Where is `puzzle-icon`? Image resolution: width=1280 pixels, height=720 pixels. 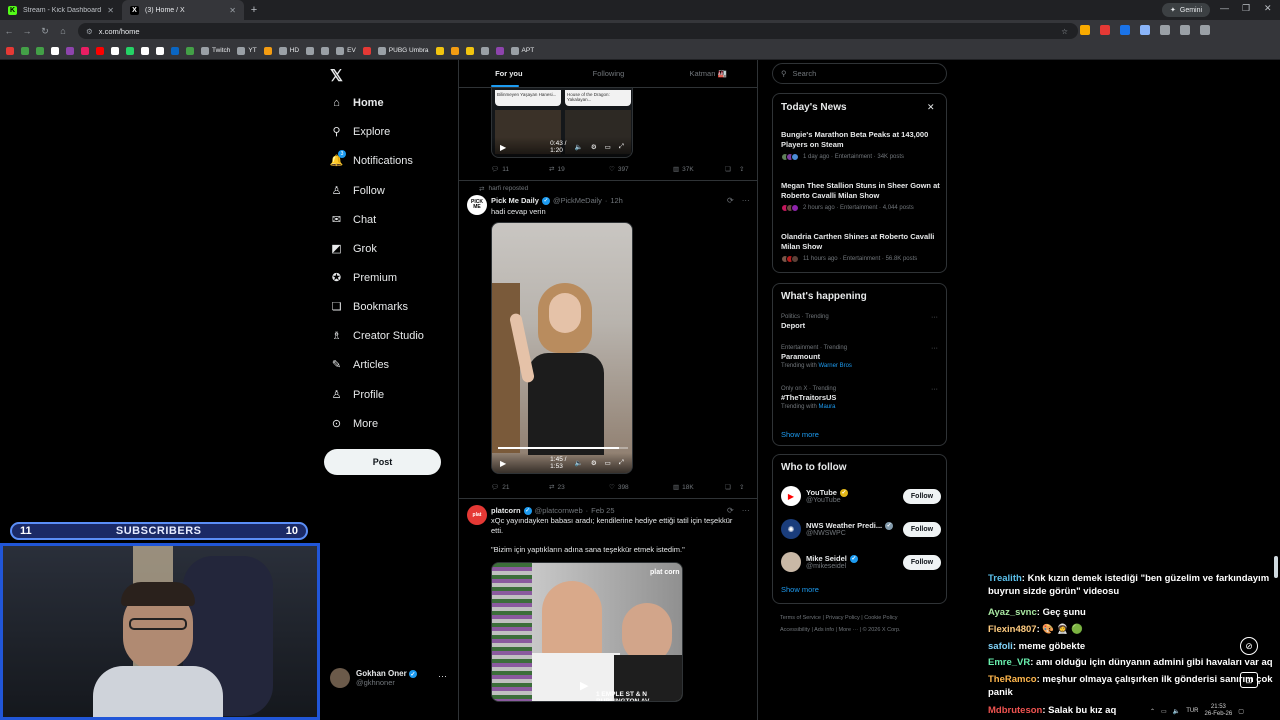 puzzle-icon is located at coordinates (1165, 30).